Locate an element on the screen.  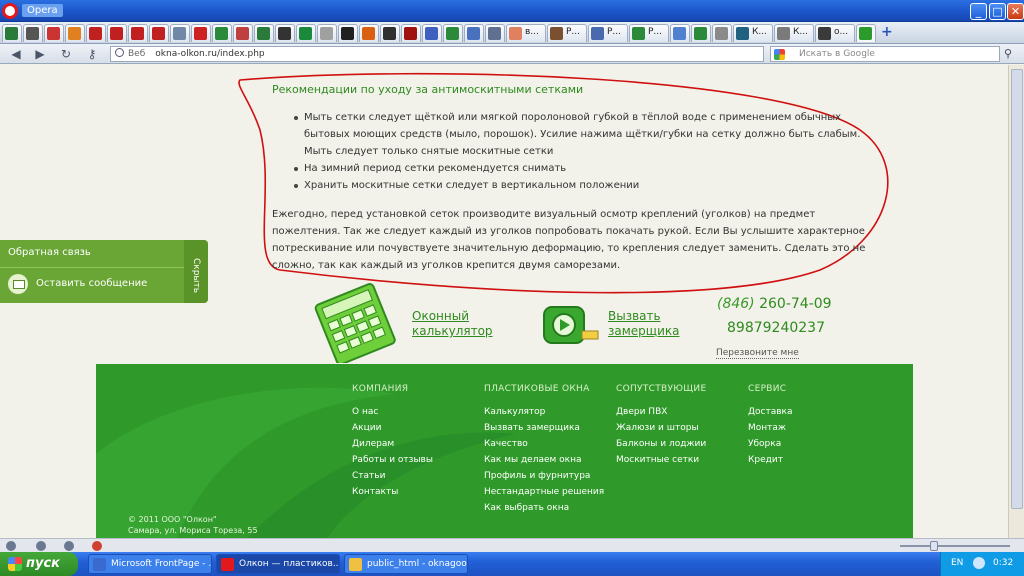
opera-logo-icon is located at coordinates (10, 11).